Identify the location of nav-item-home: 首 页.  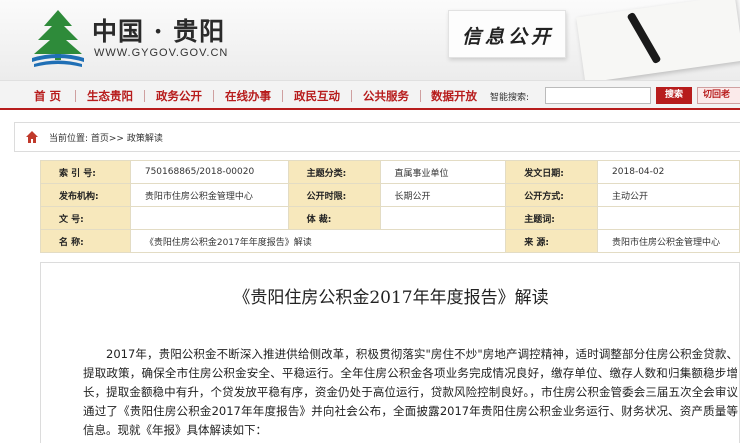
(47, 96).